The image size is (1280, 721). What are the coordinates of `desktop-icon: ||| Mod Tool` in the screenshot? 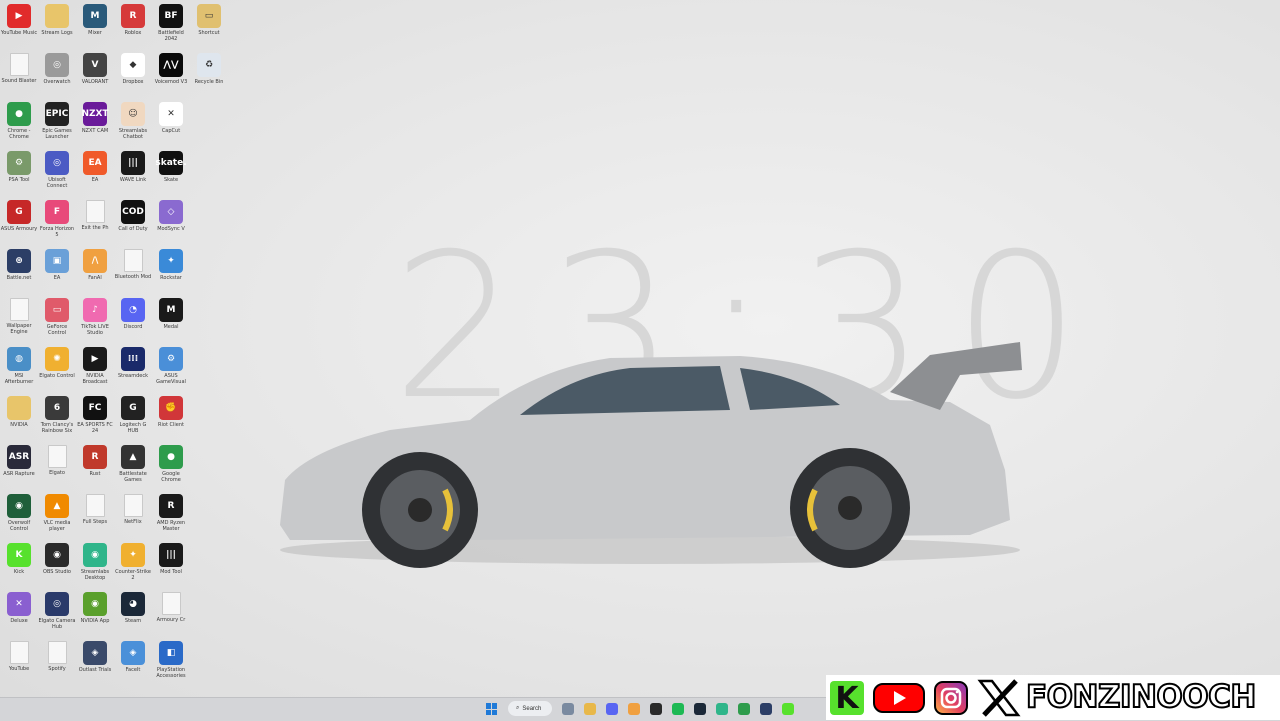 It's located at (171, 565).